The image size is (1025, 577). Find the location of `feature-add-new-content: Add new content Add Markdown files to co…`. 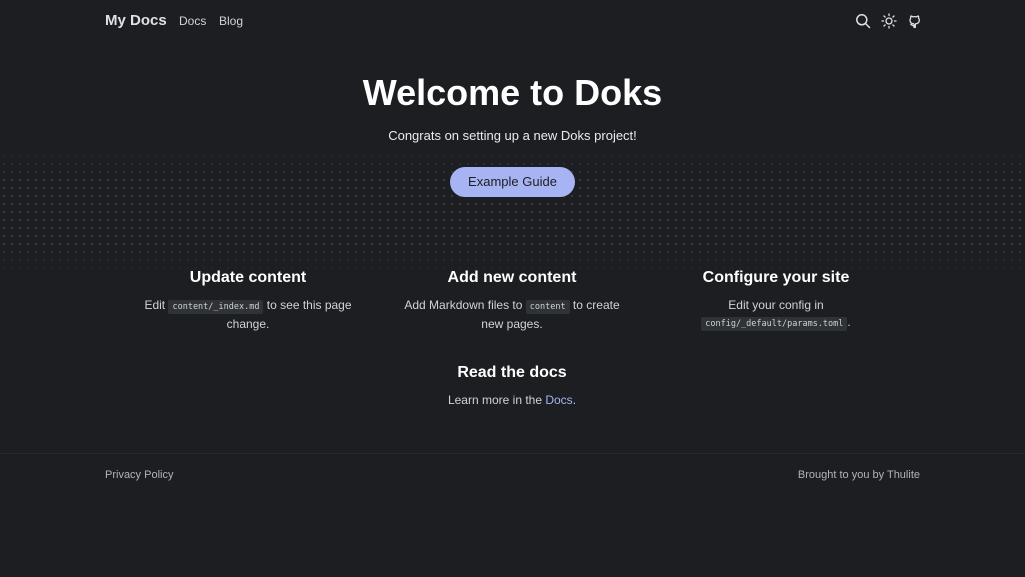

feature-add-new-content: Add new content Add Markdown files to co… is located at coordinates (512, 301).